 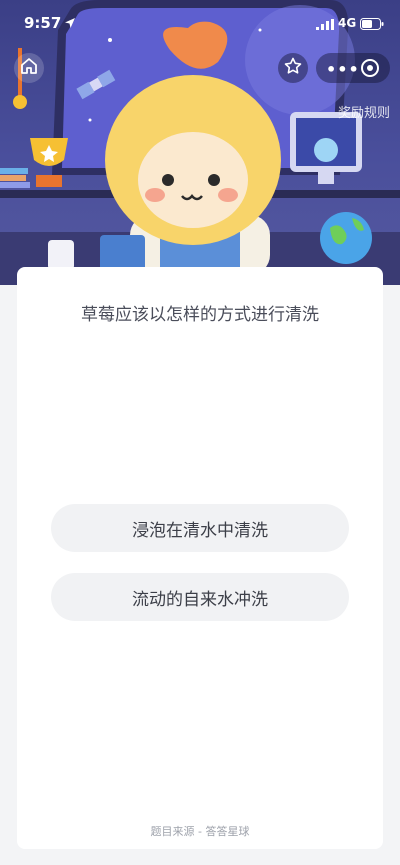 I want to click on signal-icon, so click(x=325, y=25).